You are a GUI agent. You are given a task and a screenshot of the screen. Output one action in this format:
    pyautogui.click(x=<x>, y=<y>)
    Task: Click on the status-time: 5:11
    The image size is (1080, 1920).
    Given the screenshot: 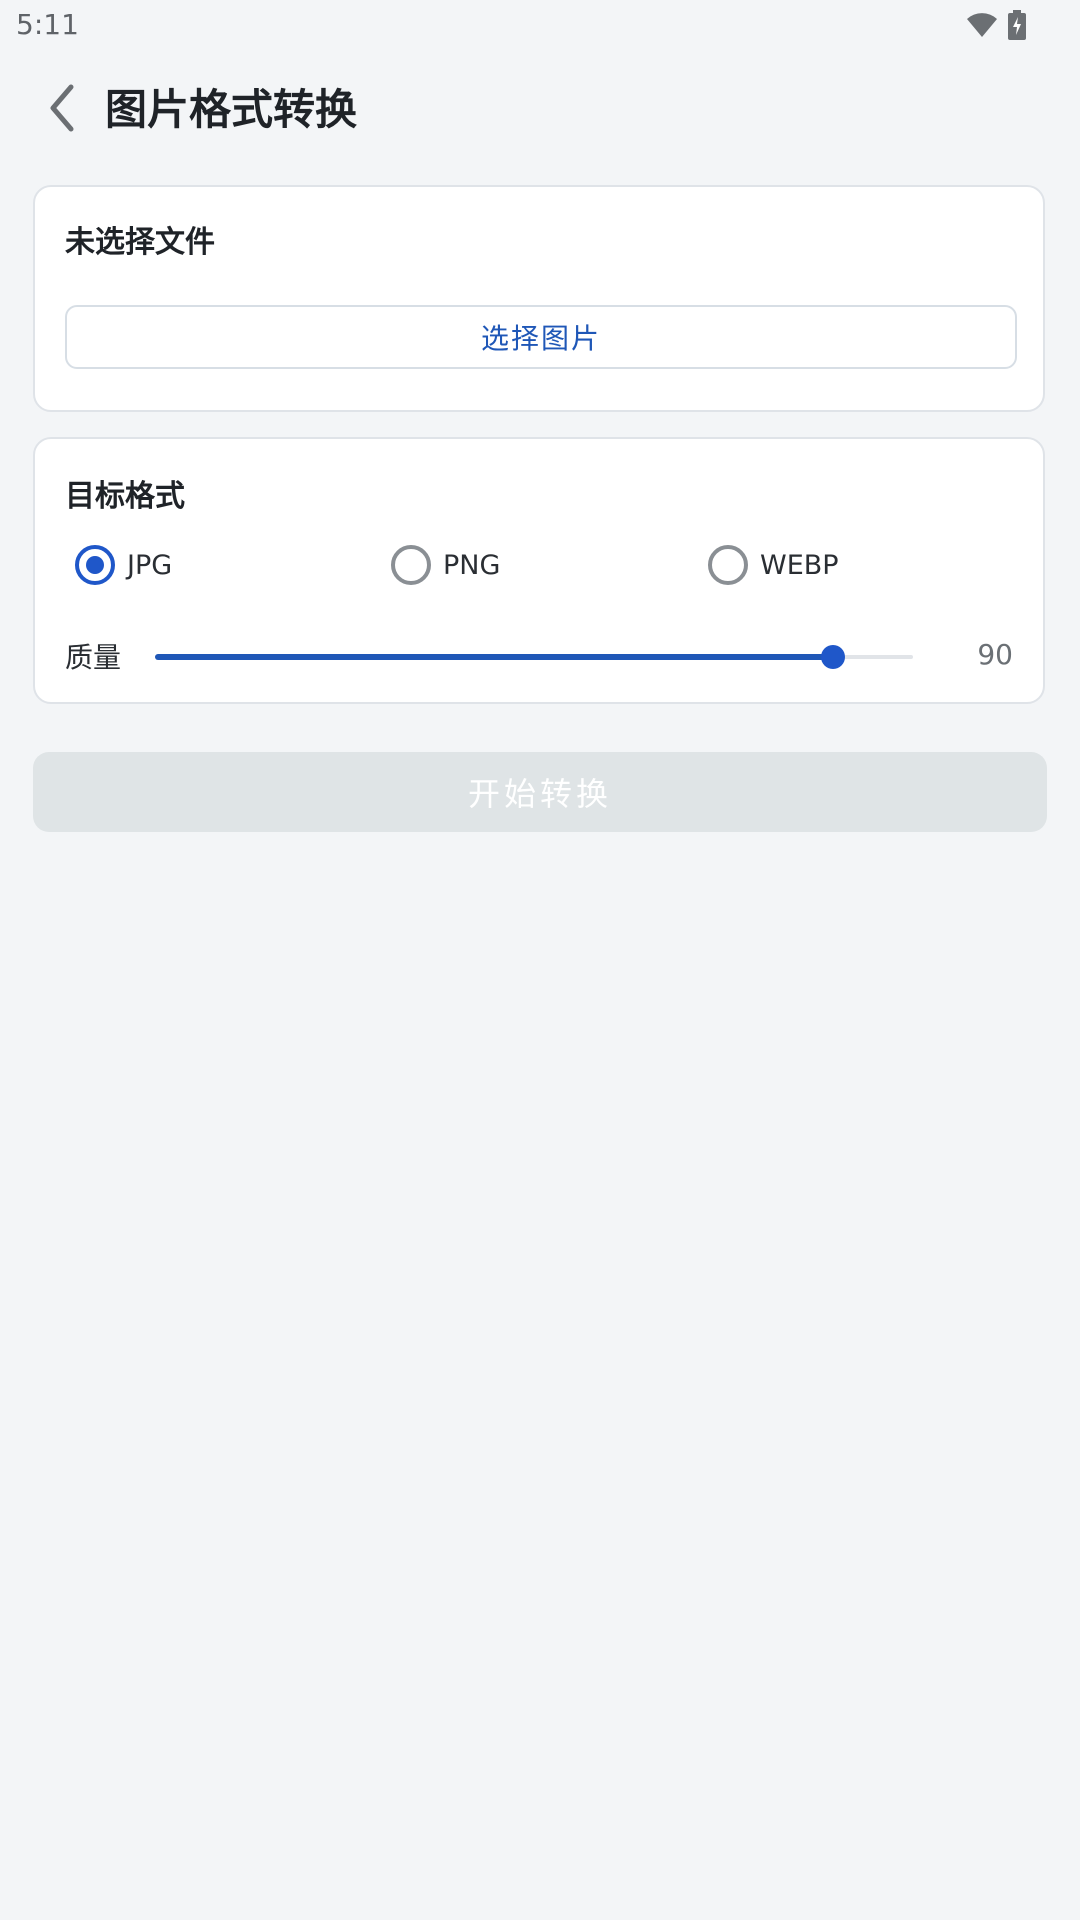 What is the action you would take?
    pyautogui.click(x=47, y=24)
    